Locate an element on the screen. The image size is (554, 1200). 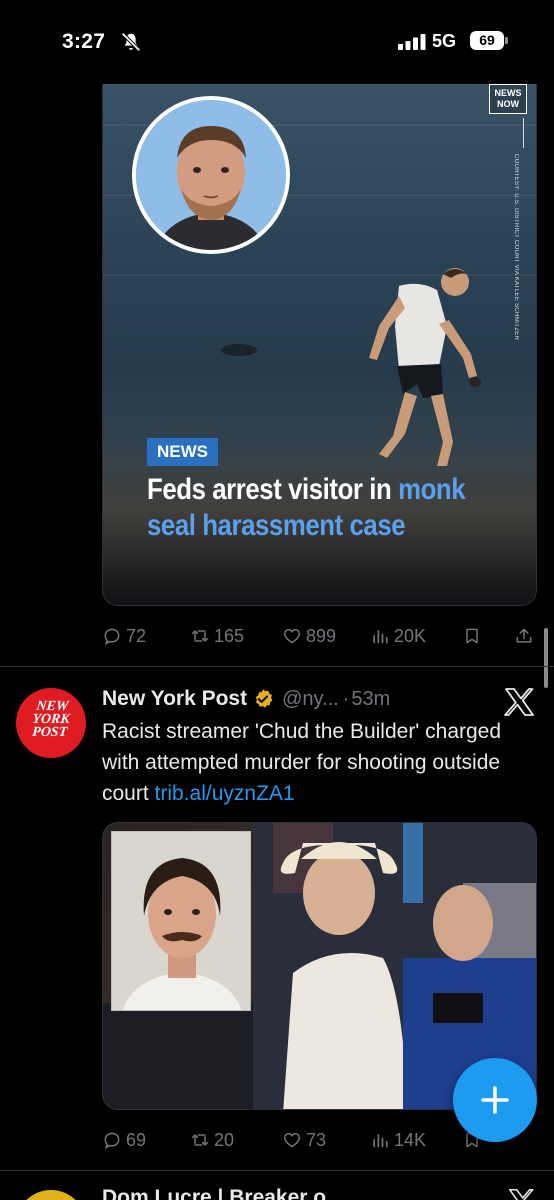
share-button is located at coordinates (524, 636).